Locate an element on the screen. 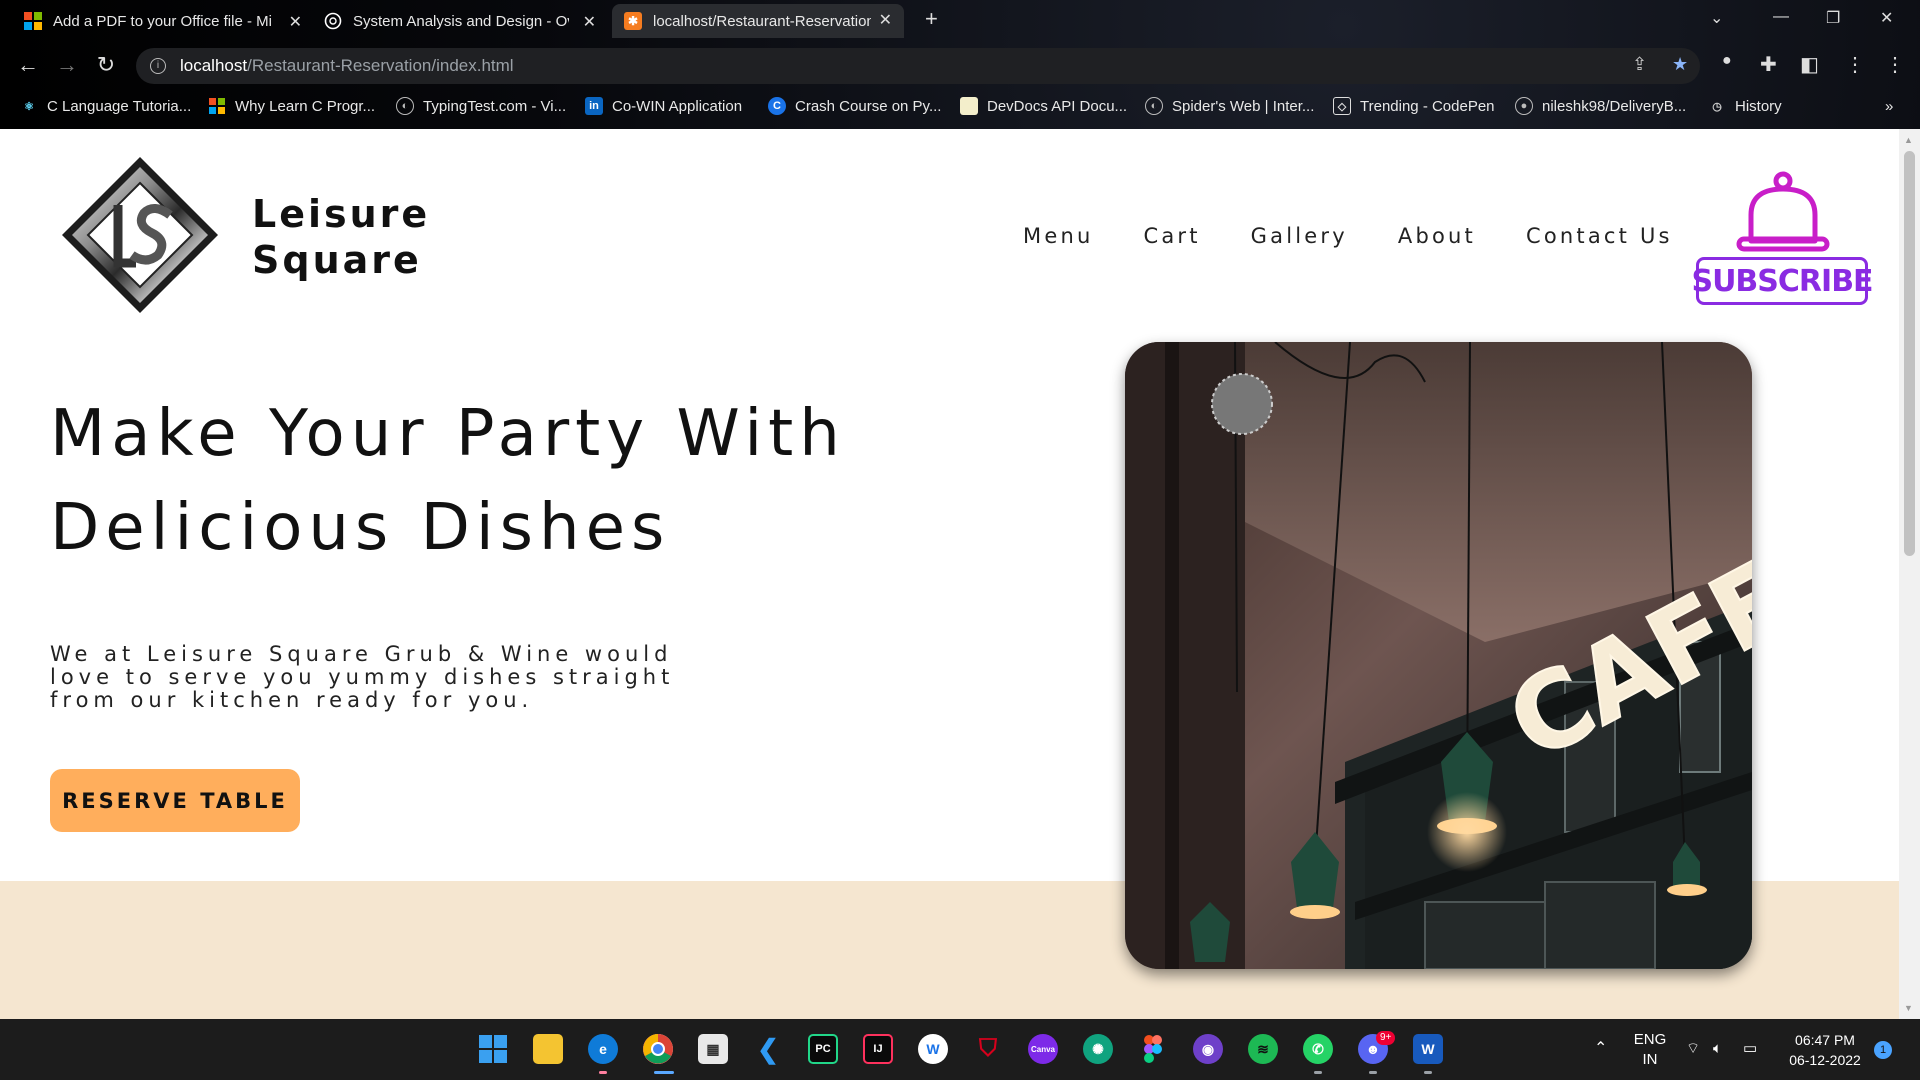  profile-icon: ⋮ is located at coordinates (1855, 64).